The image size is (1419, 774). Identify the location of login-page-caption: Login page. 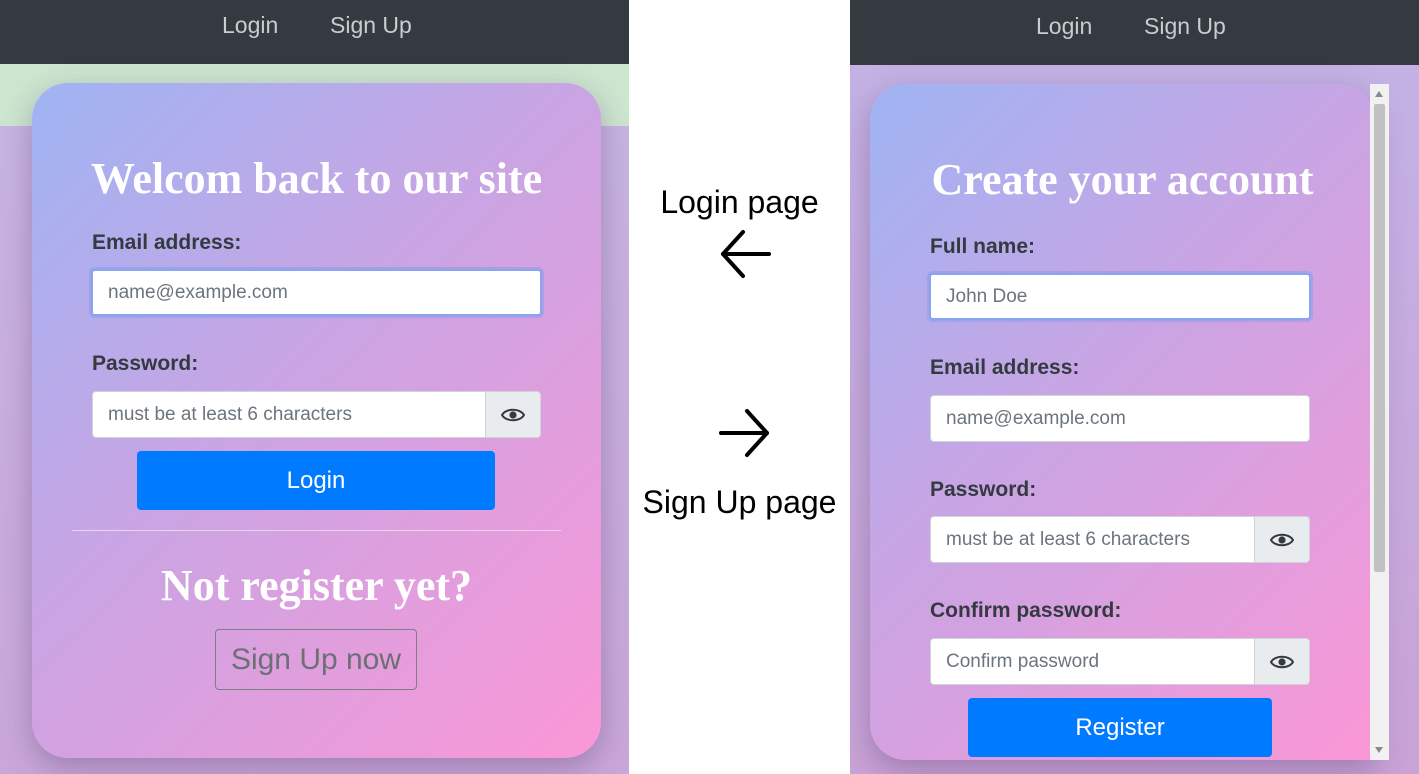
(739, 202).